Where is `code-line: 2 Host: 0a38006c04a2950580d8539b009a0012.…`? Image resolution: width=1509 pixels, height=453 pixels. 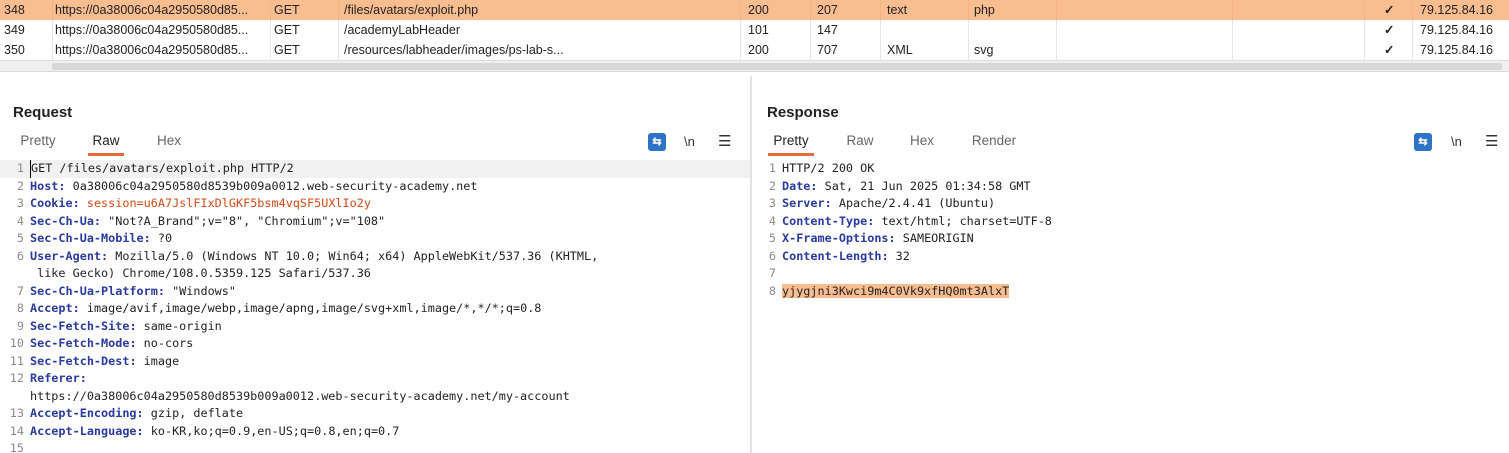 code-line: 2 Host: 0a38006c04a2950580d8539b009a0012.… is located at coordinates (375, 187).